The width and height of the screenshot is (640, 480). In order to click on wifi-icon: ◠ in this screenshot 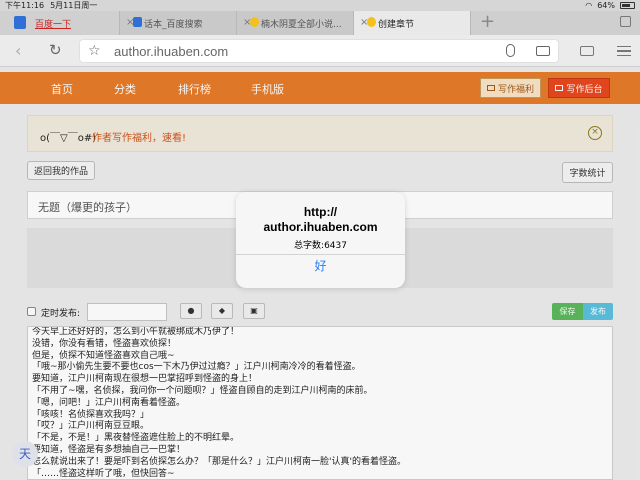, I will do `click(589, 5)`.